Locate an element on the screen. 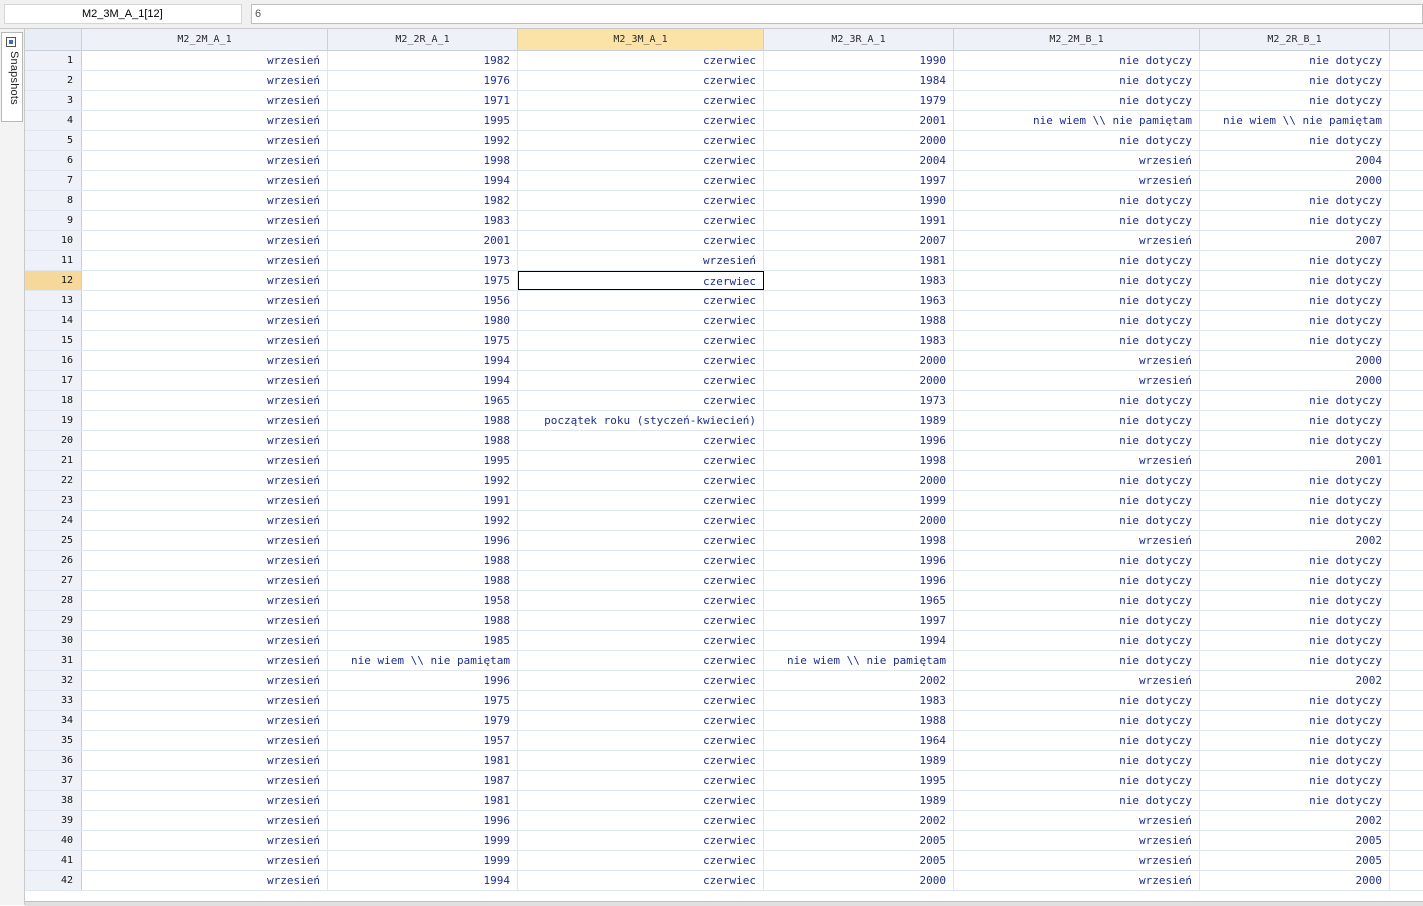 The height and width of the screenshot is (906, 1423). grid-cell: 1999 is located at coordinates (423, 840).